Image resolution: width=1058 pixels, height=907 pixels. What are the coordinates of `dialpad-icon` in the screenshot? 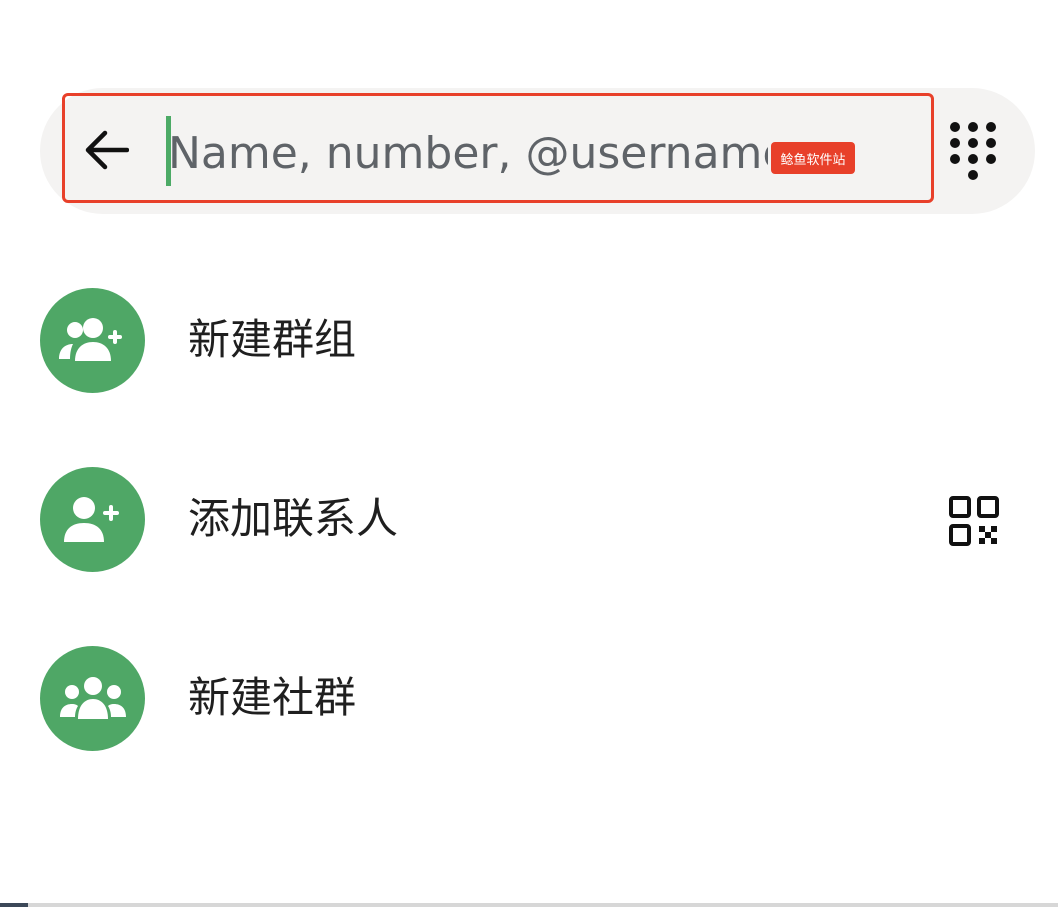 It's located at (973, 151).